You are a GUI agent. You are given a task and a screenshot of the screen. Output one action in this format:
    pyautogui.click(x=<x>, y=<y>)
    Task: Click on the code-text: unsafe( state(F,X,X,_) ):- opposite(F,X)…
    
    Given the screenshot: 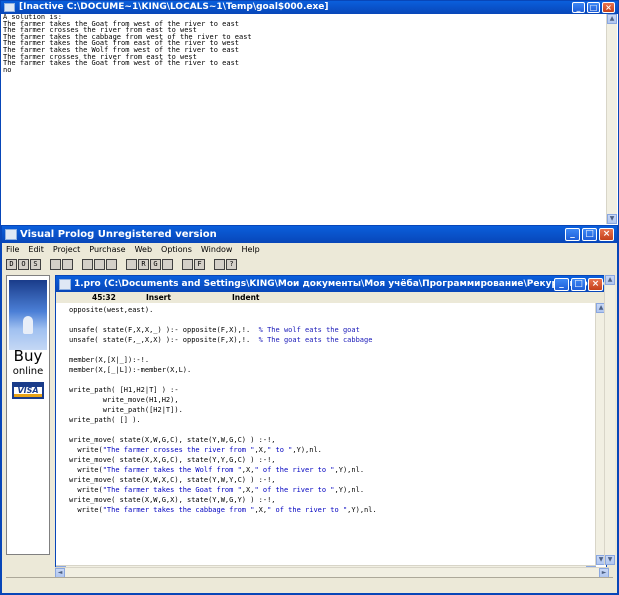 What is the action you would take?
    pyautogui.click(x=164, y=330)
    